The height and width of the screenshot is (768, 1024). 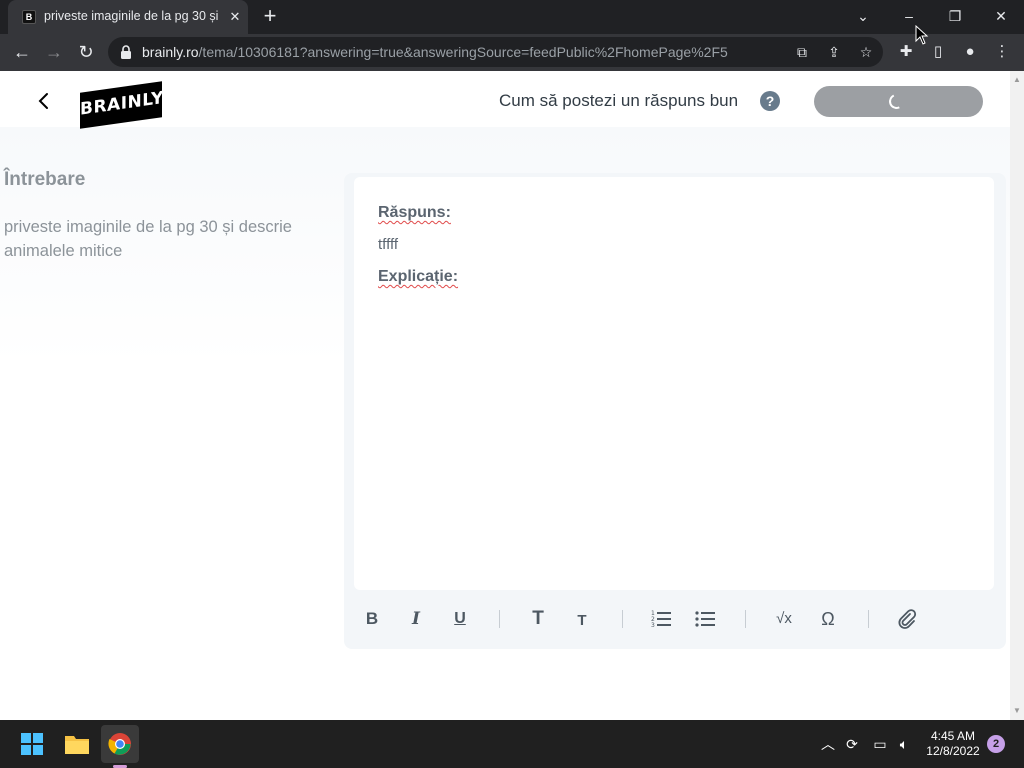 I want to click on numbered-list-icon: 1 2 3, so click(x=661, y=619).